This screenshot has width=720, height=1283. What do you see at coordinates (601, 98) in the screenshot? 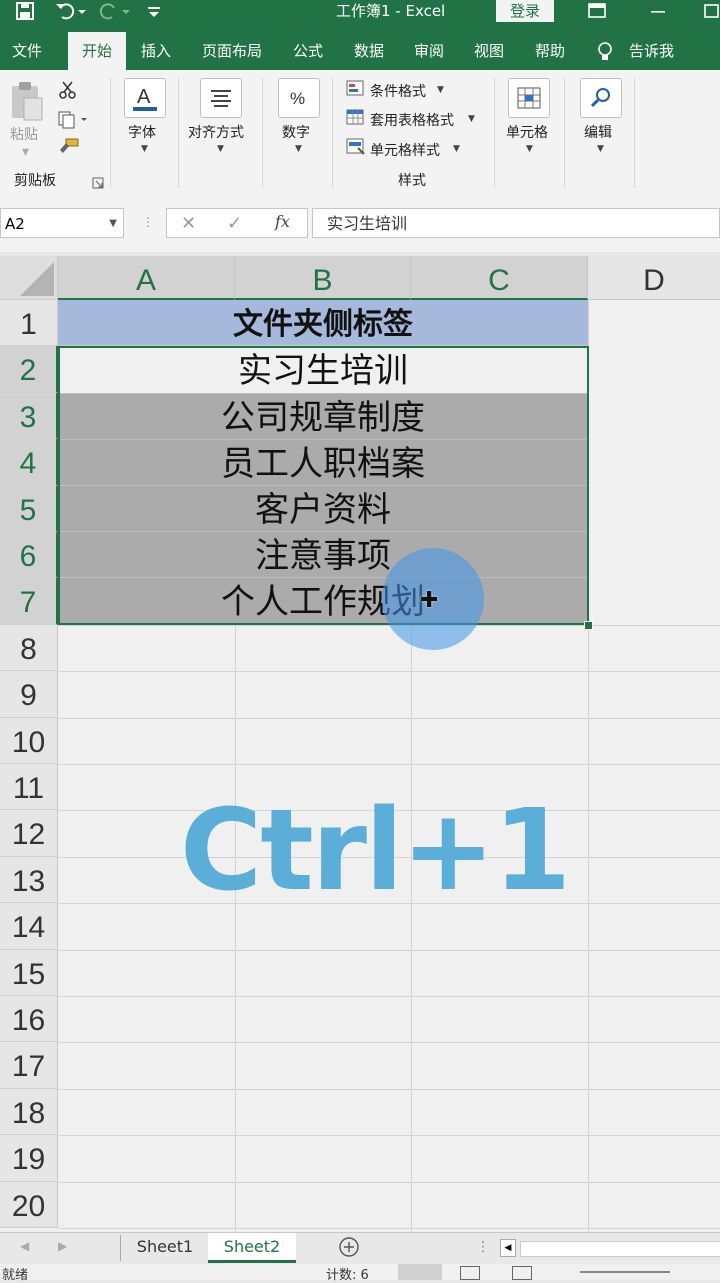
I see `search-icon` at bounding box center [601, 98].